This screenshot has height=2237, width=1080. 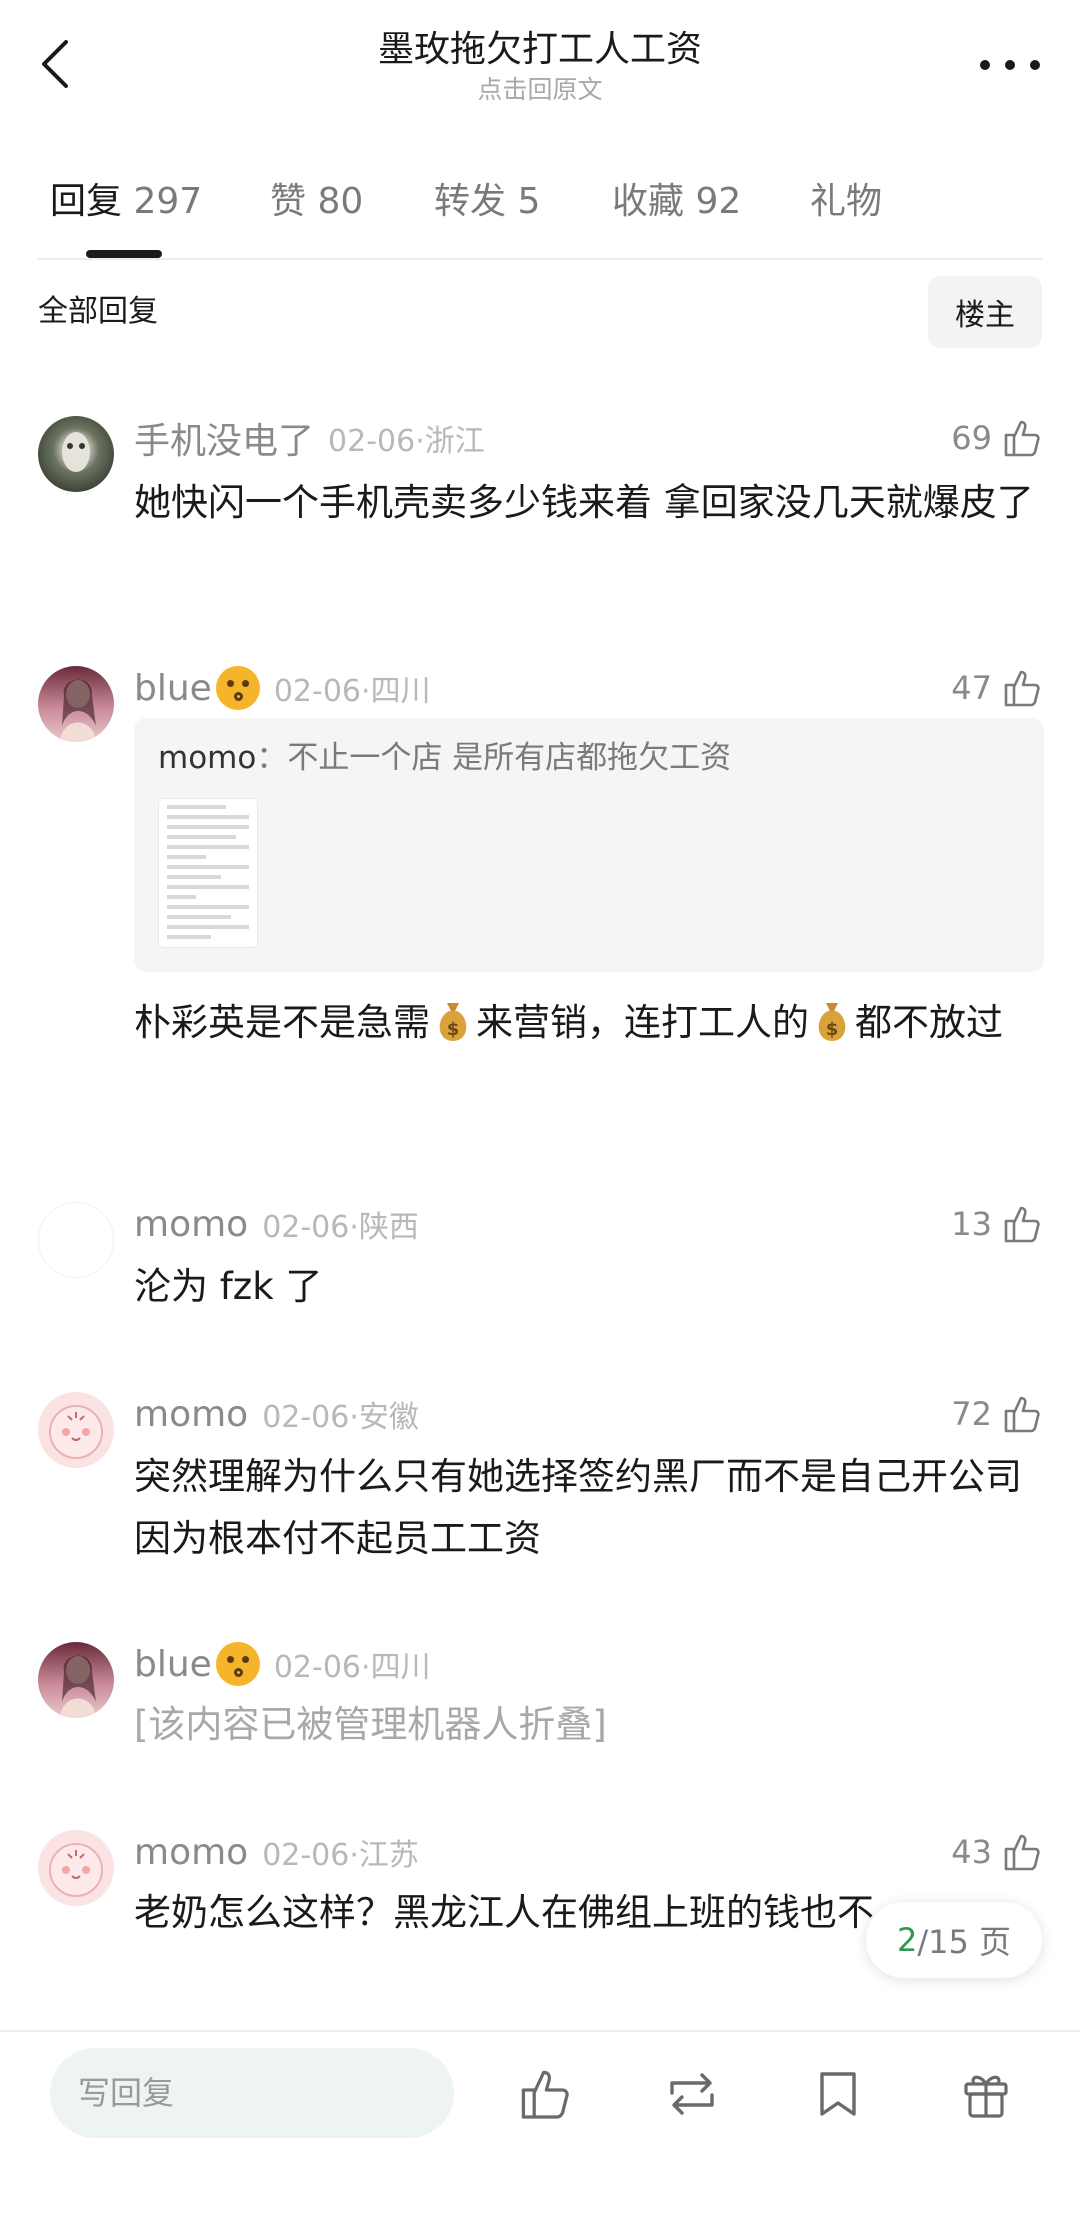 What do you see at coordinates (224, 438) in the screenshot?
I see `username: 手机没电了` at bounding box center [224, 438].